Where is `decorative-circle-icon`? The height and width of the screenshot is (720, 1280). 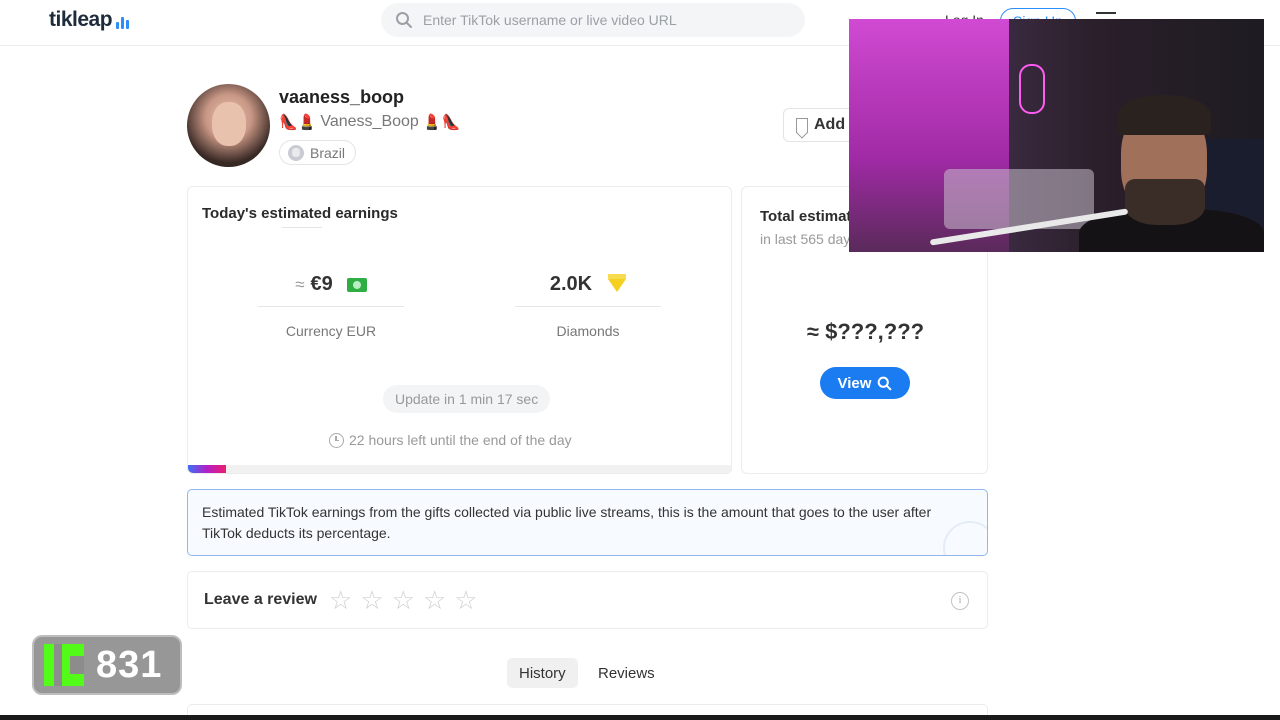 decorative-circle-icon is located at coordinates (965, 538).